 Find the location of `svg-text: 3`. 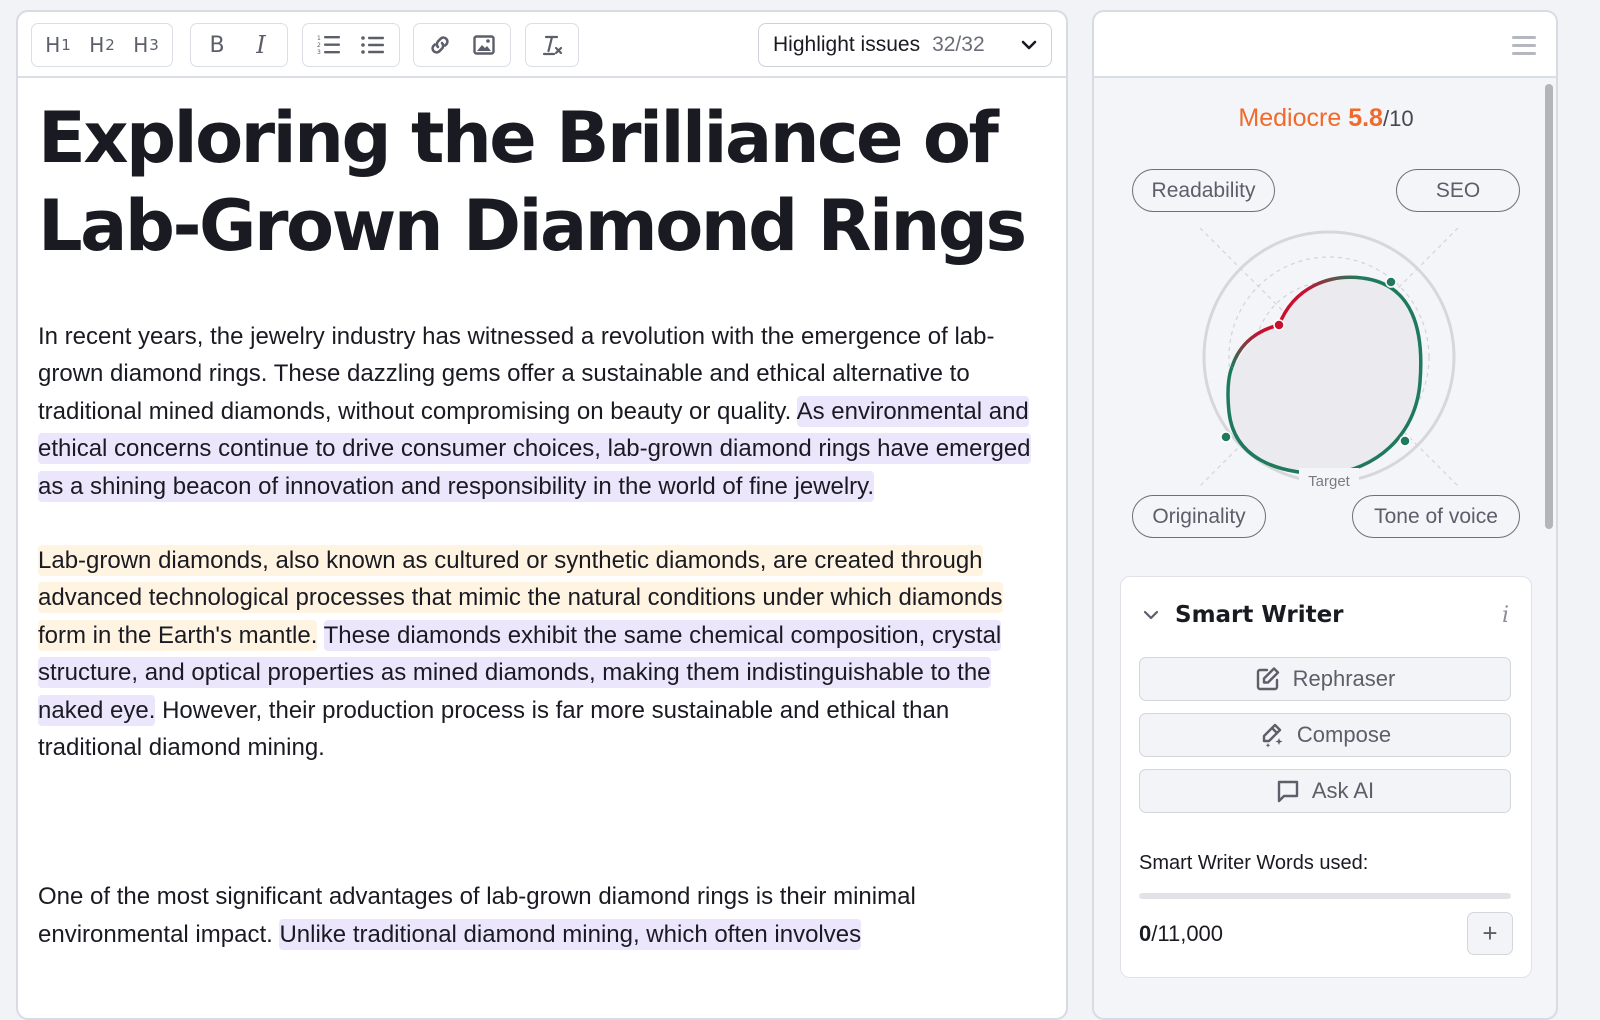

svg-text: 3 is located at coordinates (319, 52).